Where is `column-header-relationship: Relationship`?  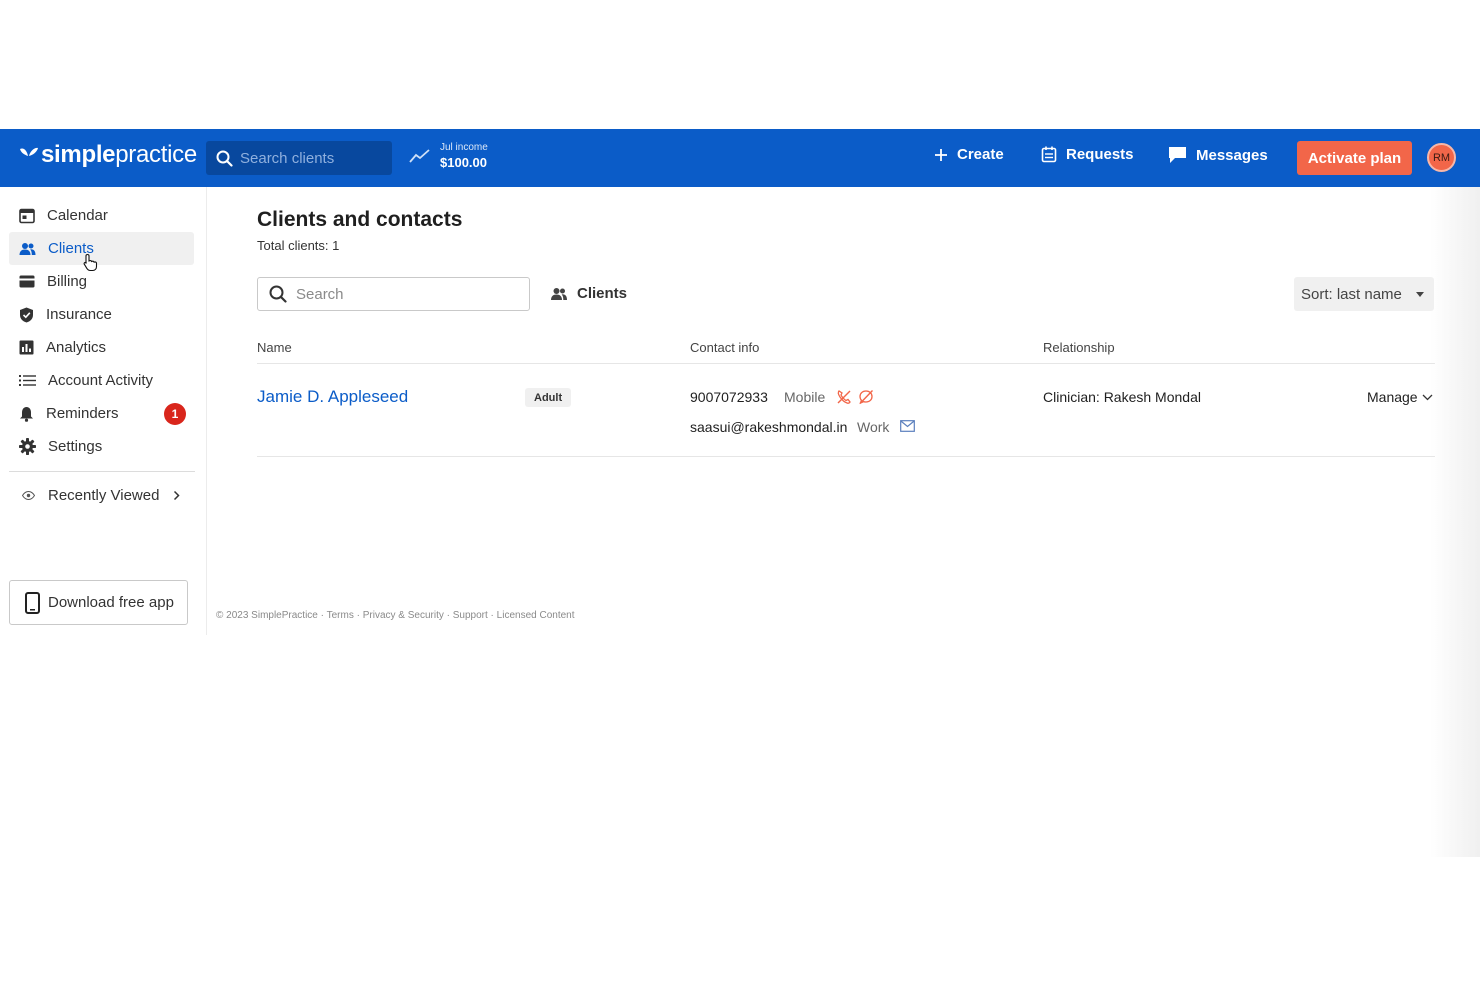 column-header-relationship: Relationship is located at coordinates (1079, 347).